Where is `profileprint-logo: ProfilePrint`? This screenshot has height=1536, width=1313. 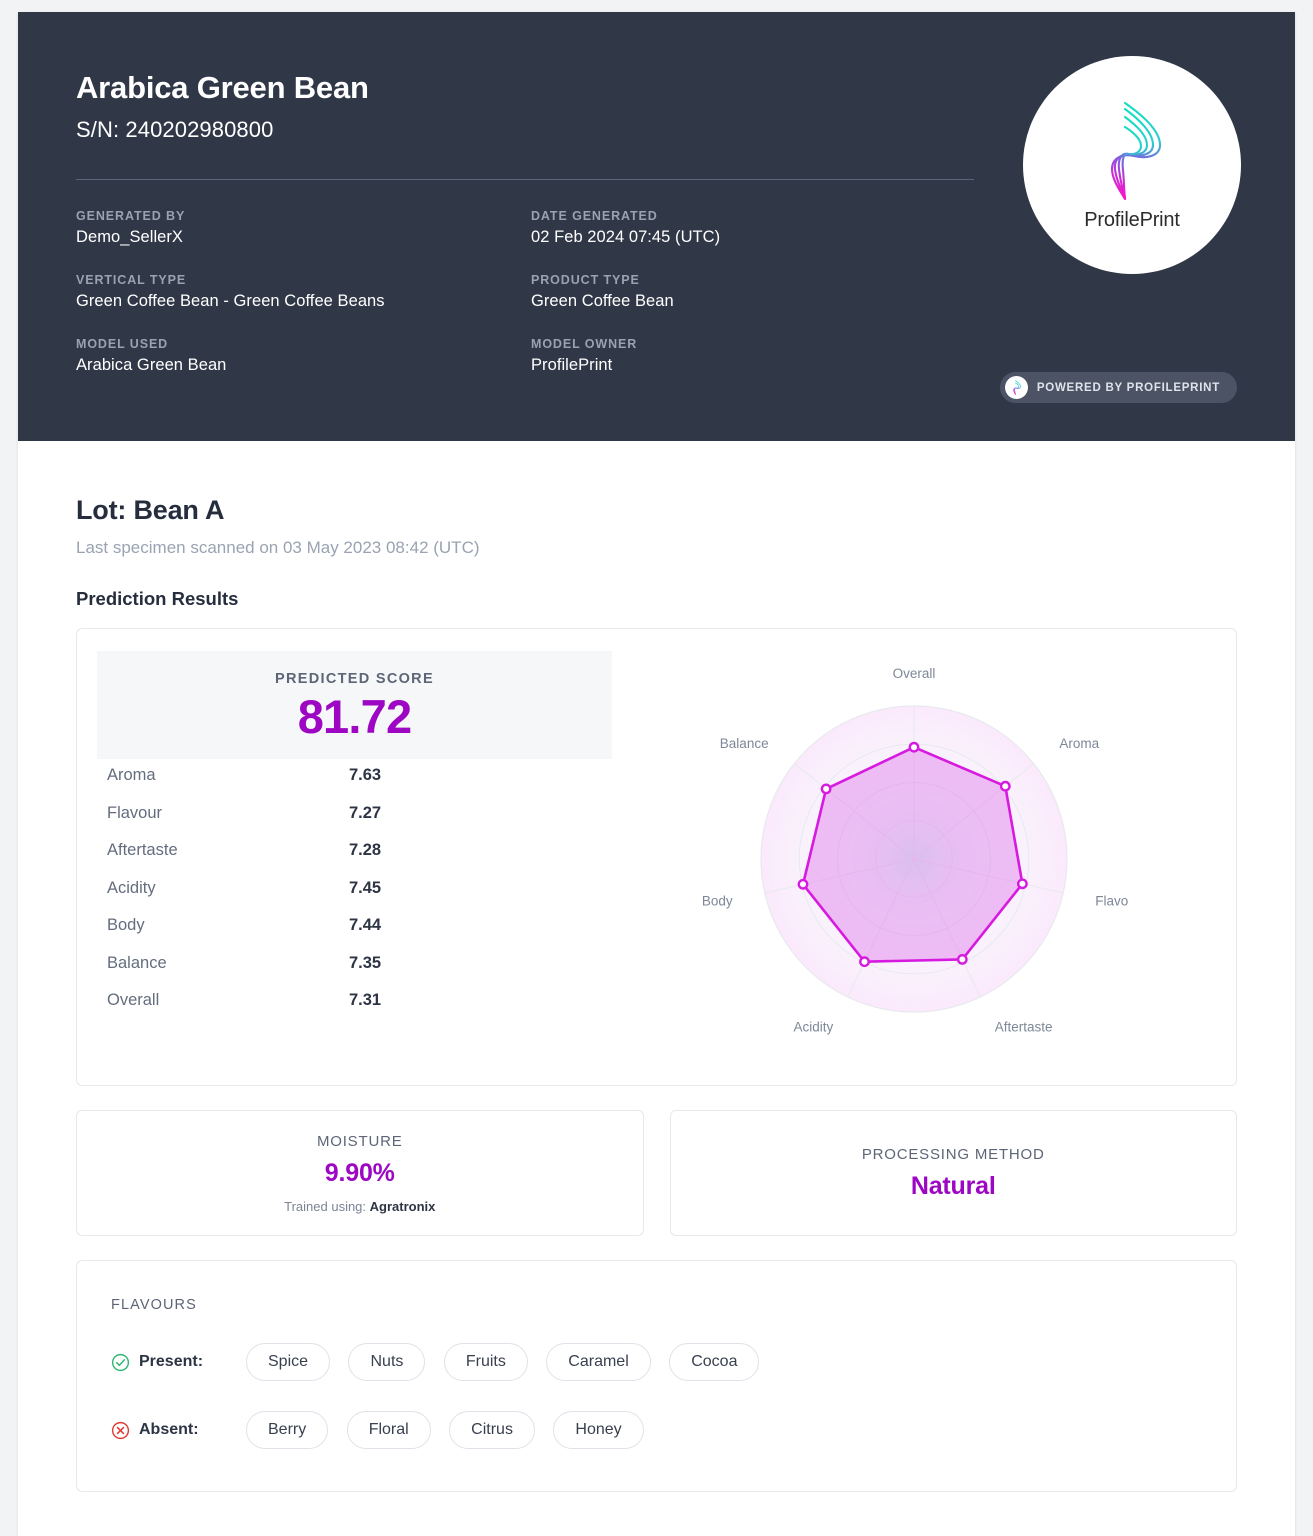 profileprint-logo: ProfilePrint is located at coordinates (1132, 165).